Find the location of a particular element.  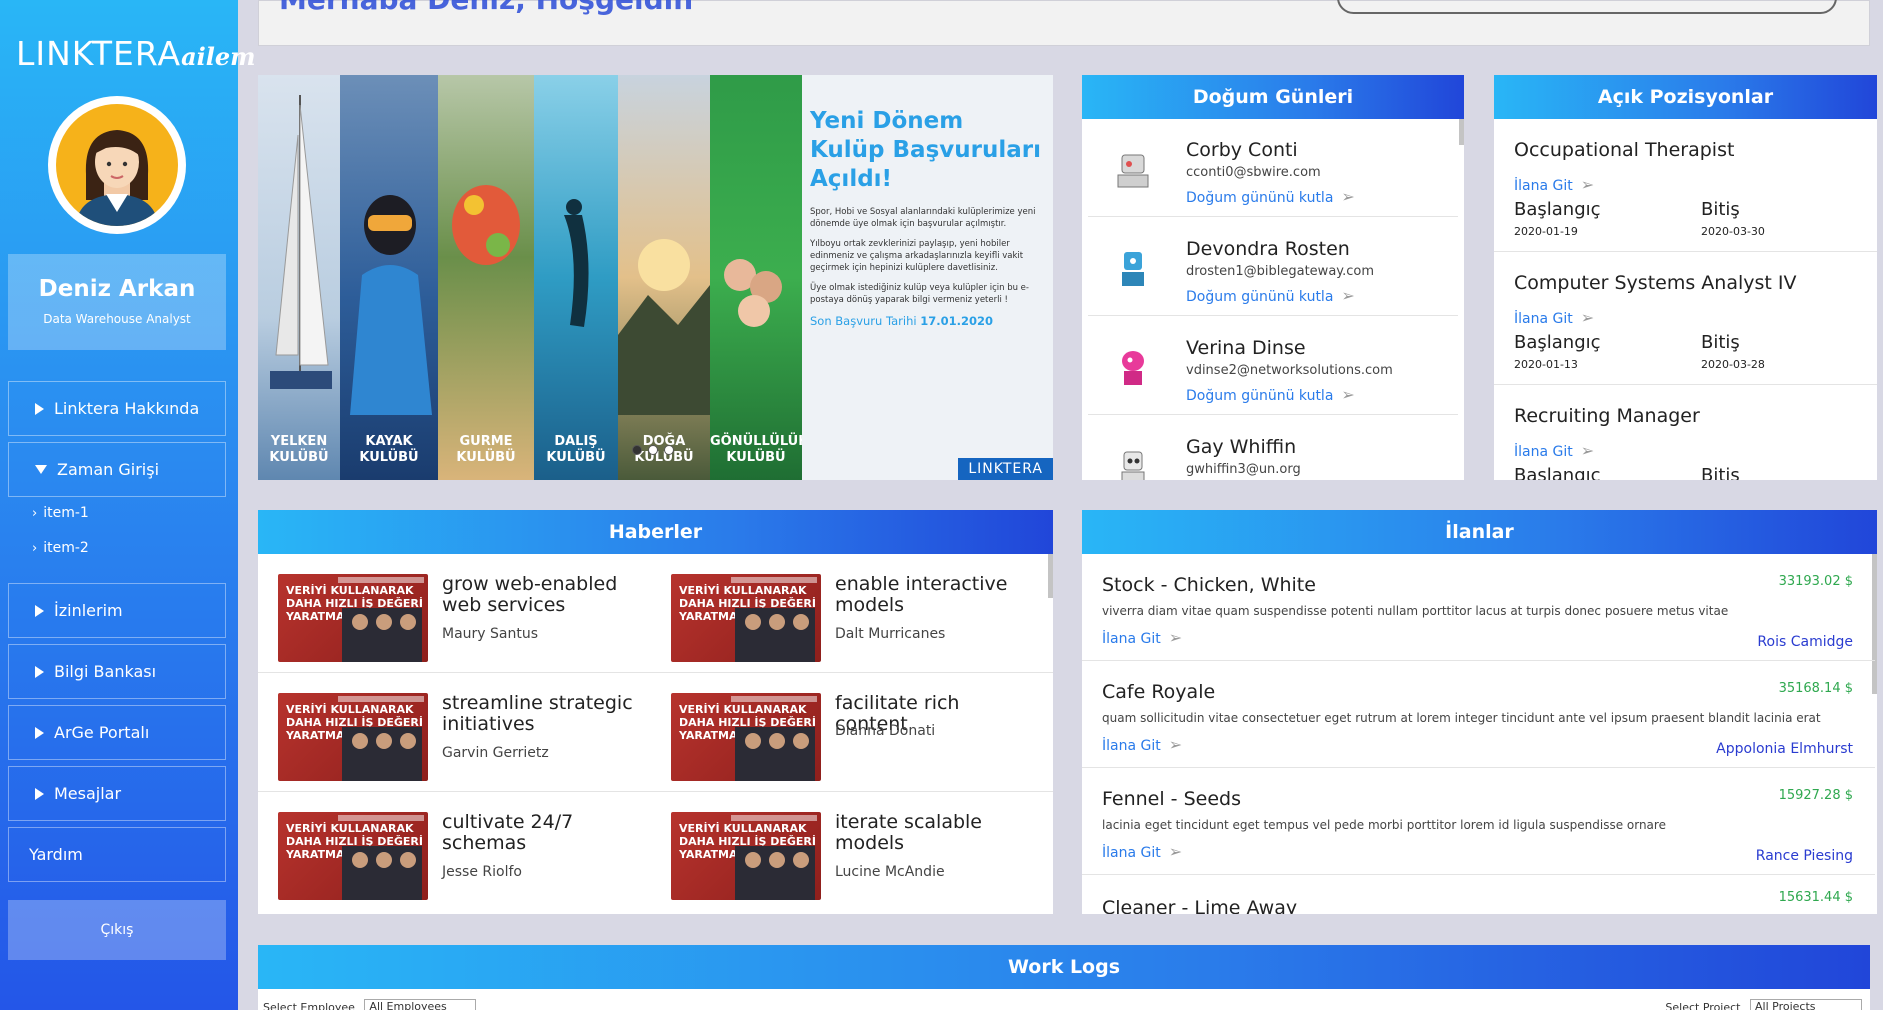

sidebar-item-knowledge-base: Bilgi Bankası is located at coordinates (117, 671).